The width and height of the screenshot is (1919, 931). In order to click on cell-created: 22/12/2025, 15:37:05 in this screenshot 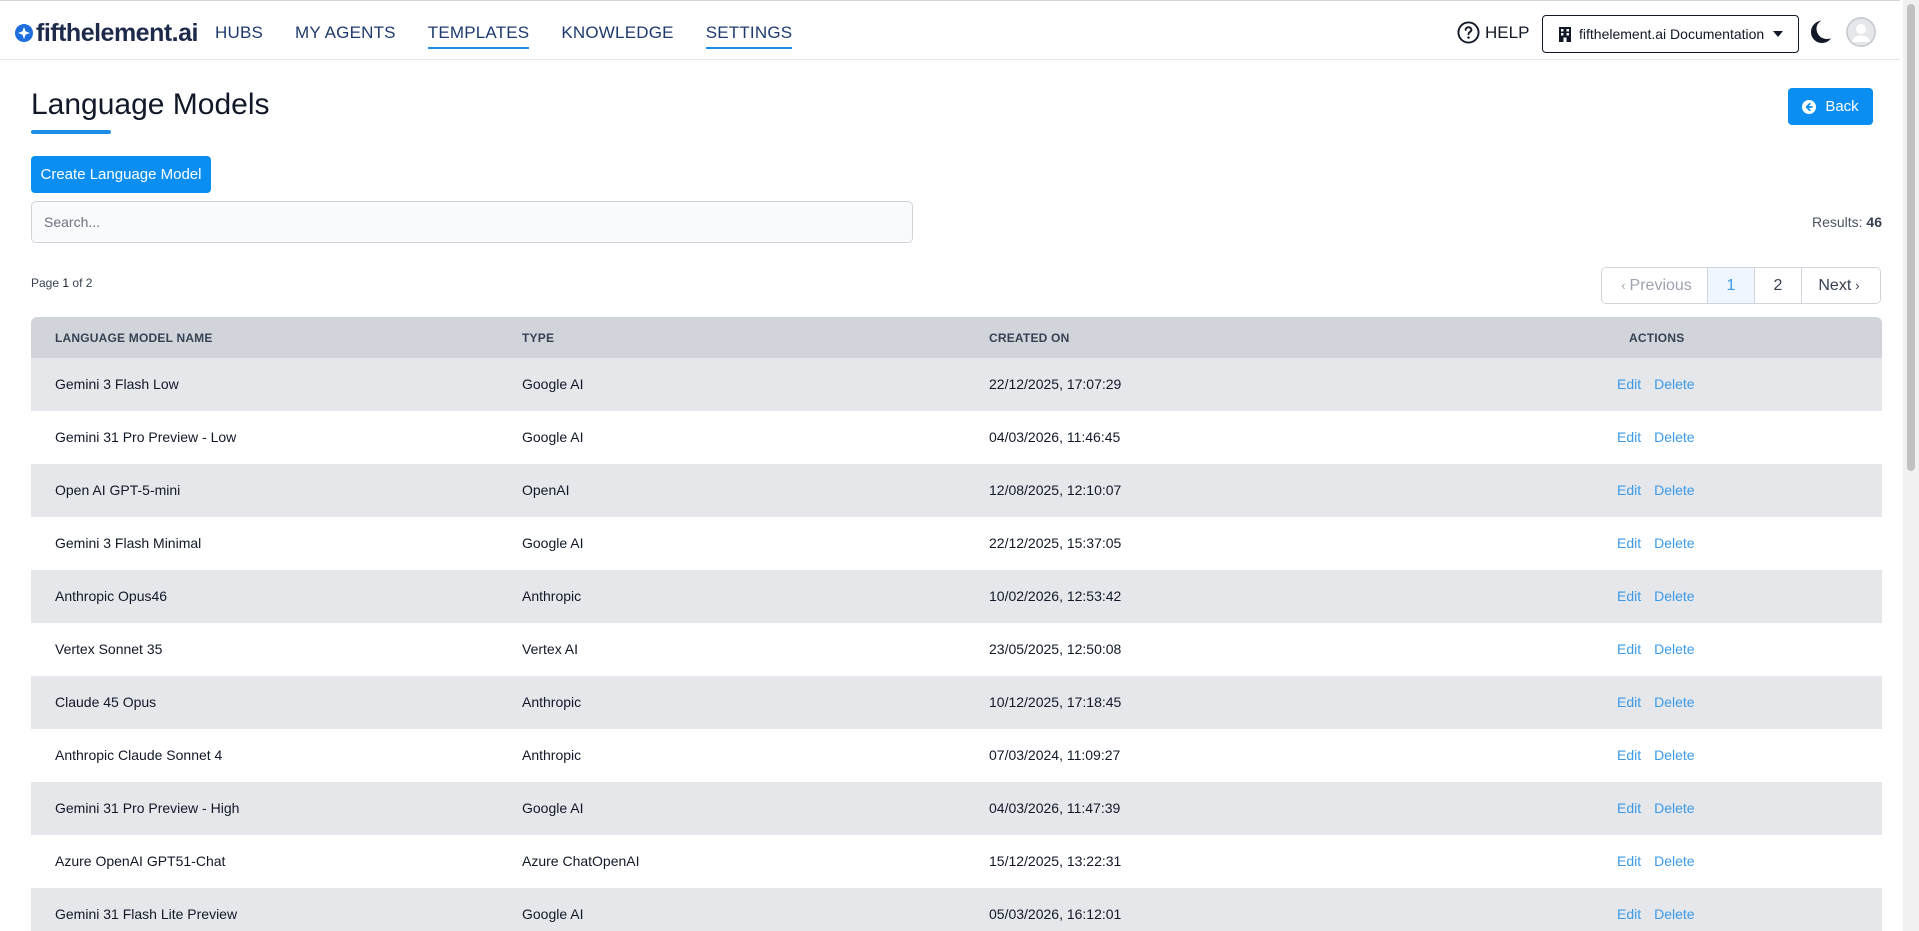, I will do `click(1055, 543)`.